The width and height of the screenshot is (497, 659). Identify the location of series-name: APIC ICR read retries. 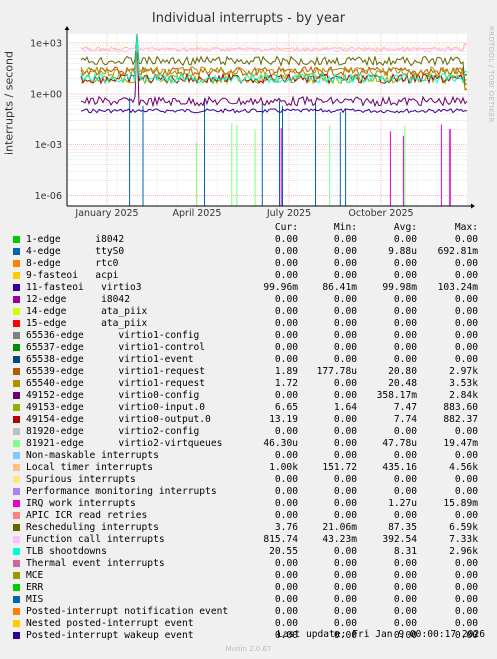
(87, 515).